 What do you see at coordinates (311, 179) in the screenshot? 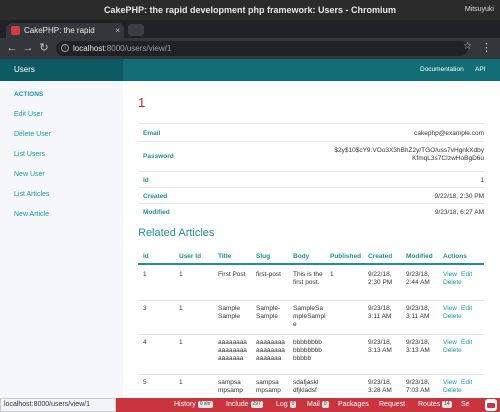
I see `field-row-id: Id 1` at bounding box center [311, 179].